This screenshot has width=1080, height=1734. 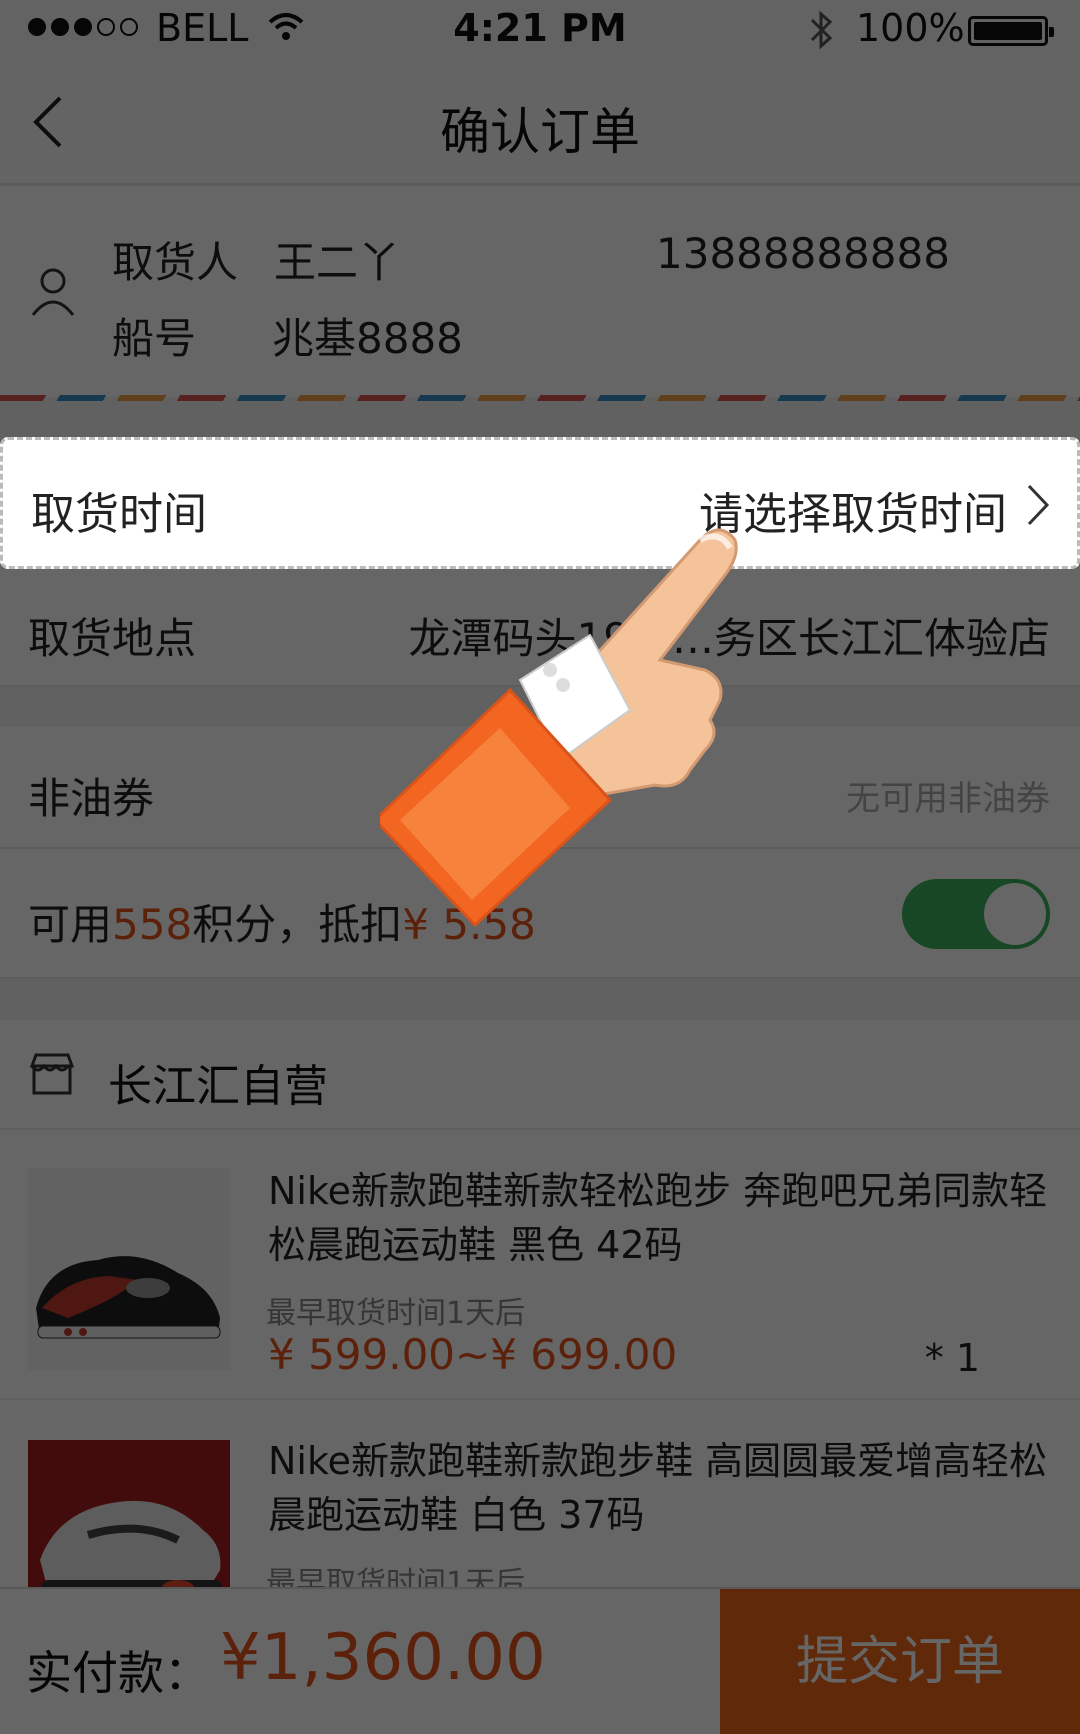 What do you see at coordinates (473, 1354) in the screenshot?
I see `product-price: ¥ 599.00~¥ 699.00` at bounding box center [473, 1354].